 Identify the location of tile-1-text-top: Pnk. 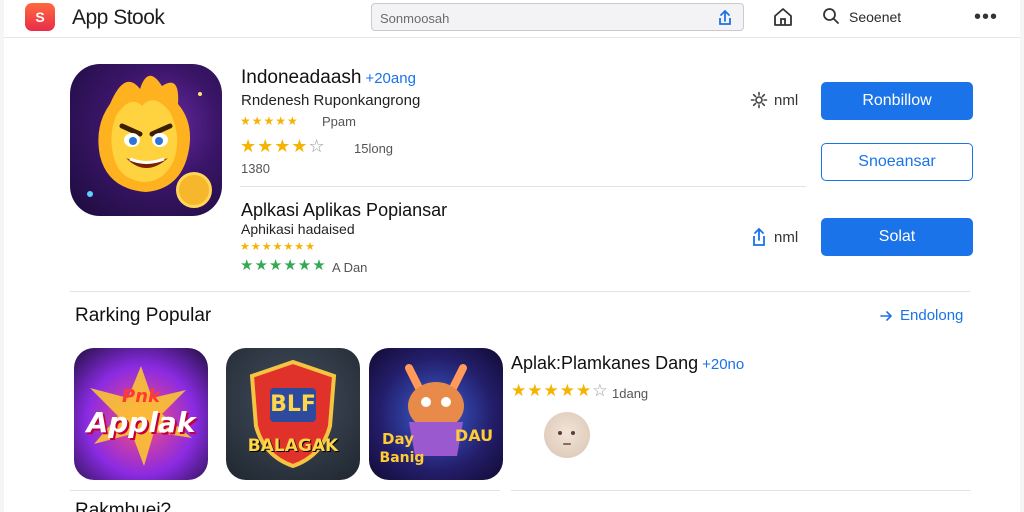
(141, 396).